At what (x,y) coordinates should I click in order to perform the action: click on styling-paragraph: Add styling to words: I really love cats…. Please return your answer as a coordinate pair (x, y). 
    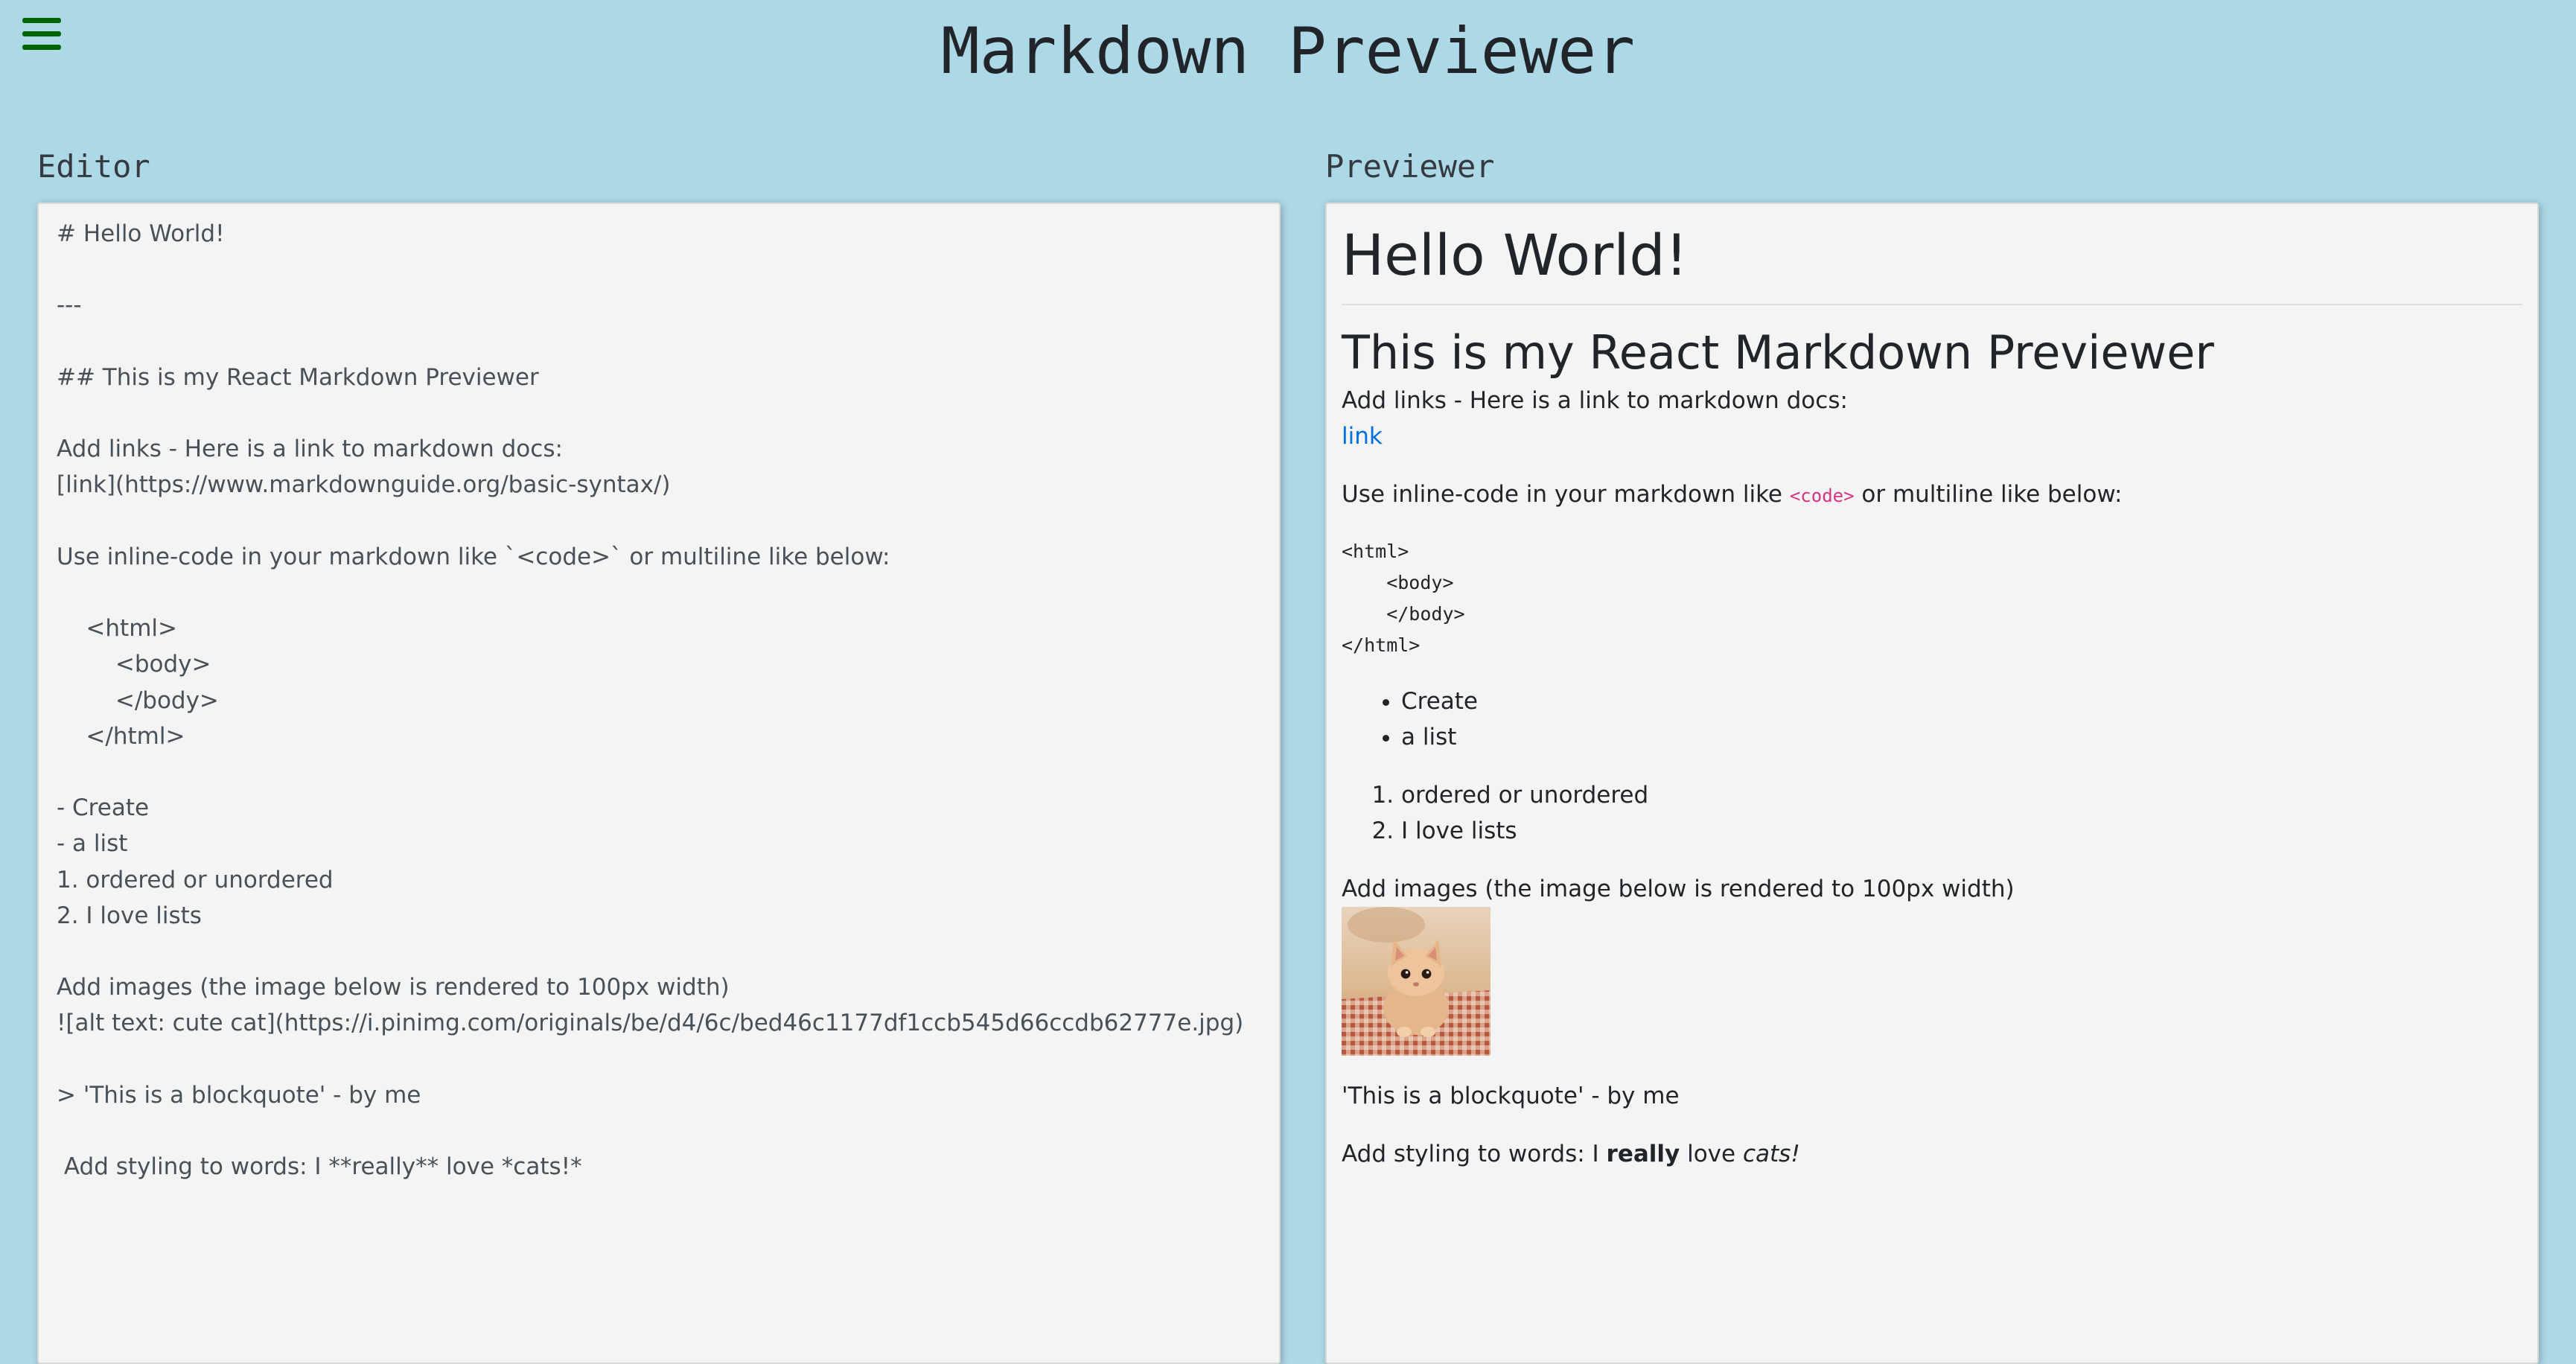
    Looking at the image, I should click on (1932, 1154).